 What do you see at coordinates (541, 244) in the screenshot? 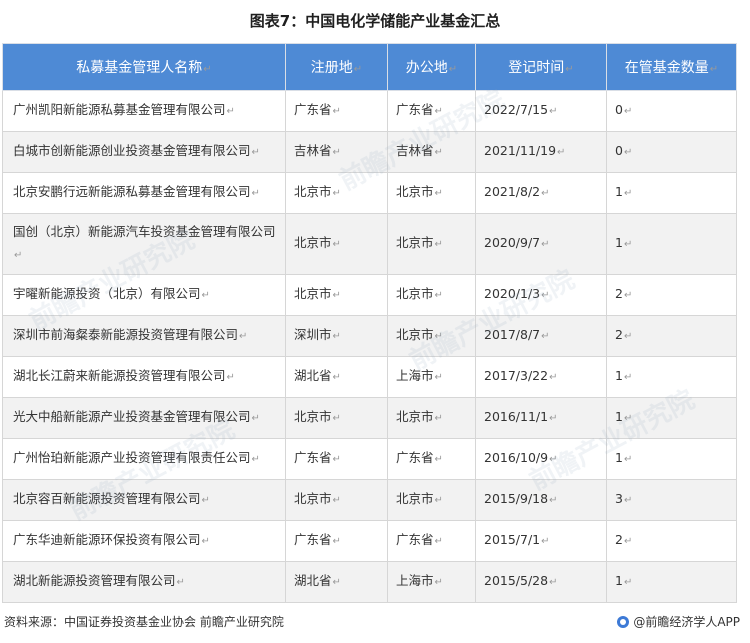
I see `cell-date: 2020/9/7↵` at bounding box center [541, 244].